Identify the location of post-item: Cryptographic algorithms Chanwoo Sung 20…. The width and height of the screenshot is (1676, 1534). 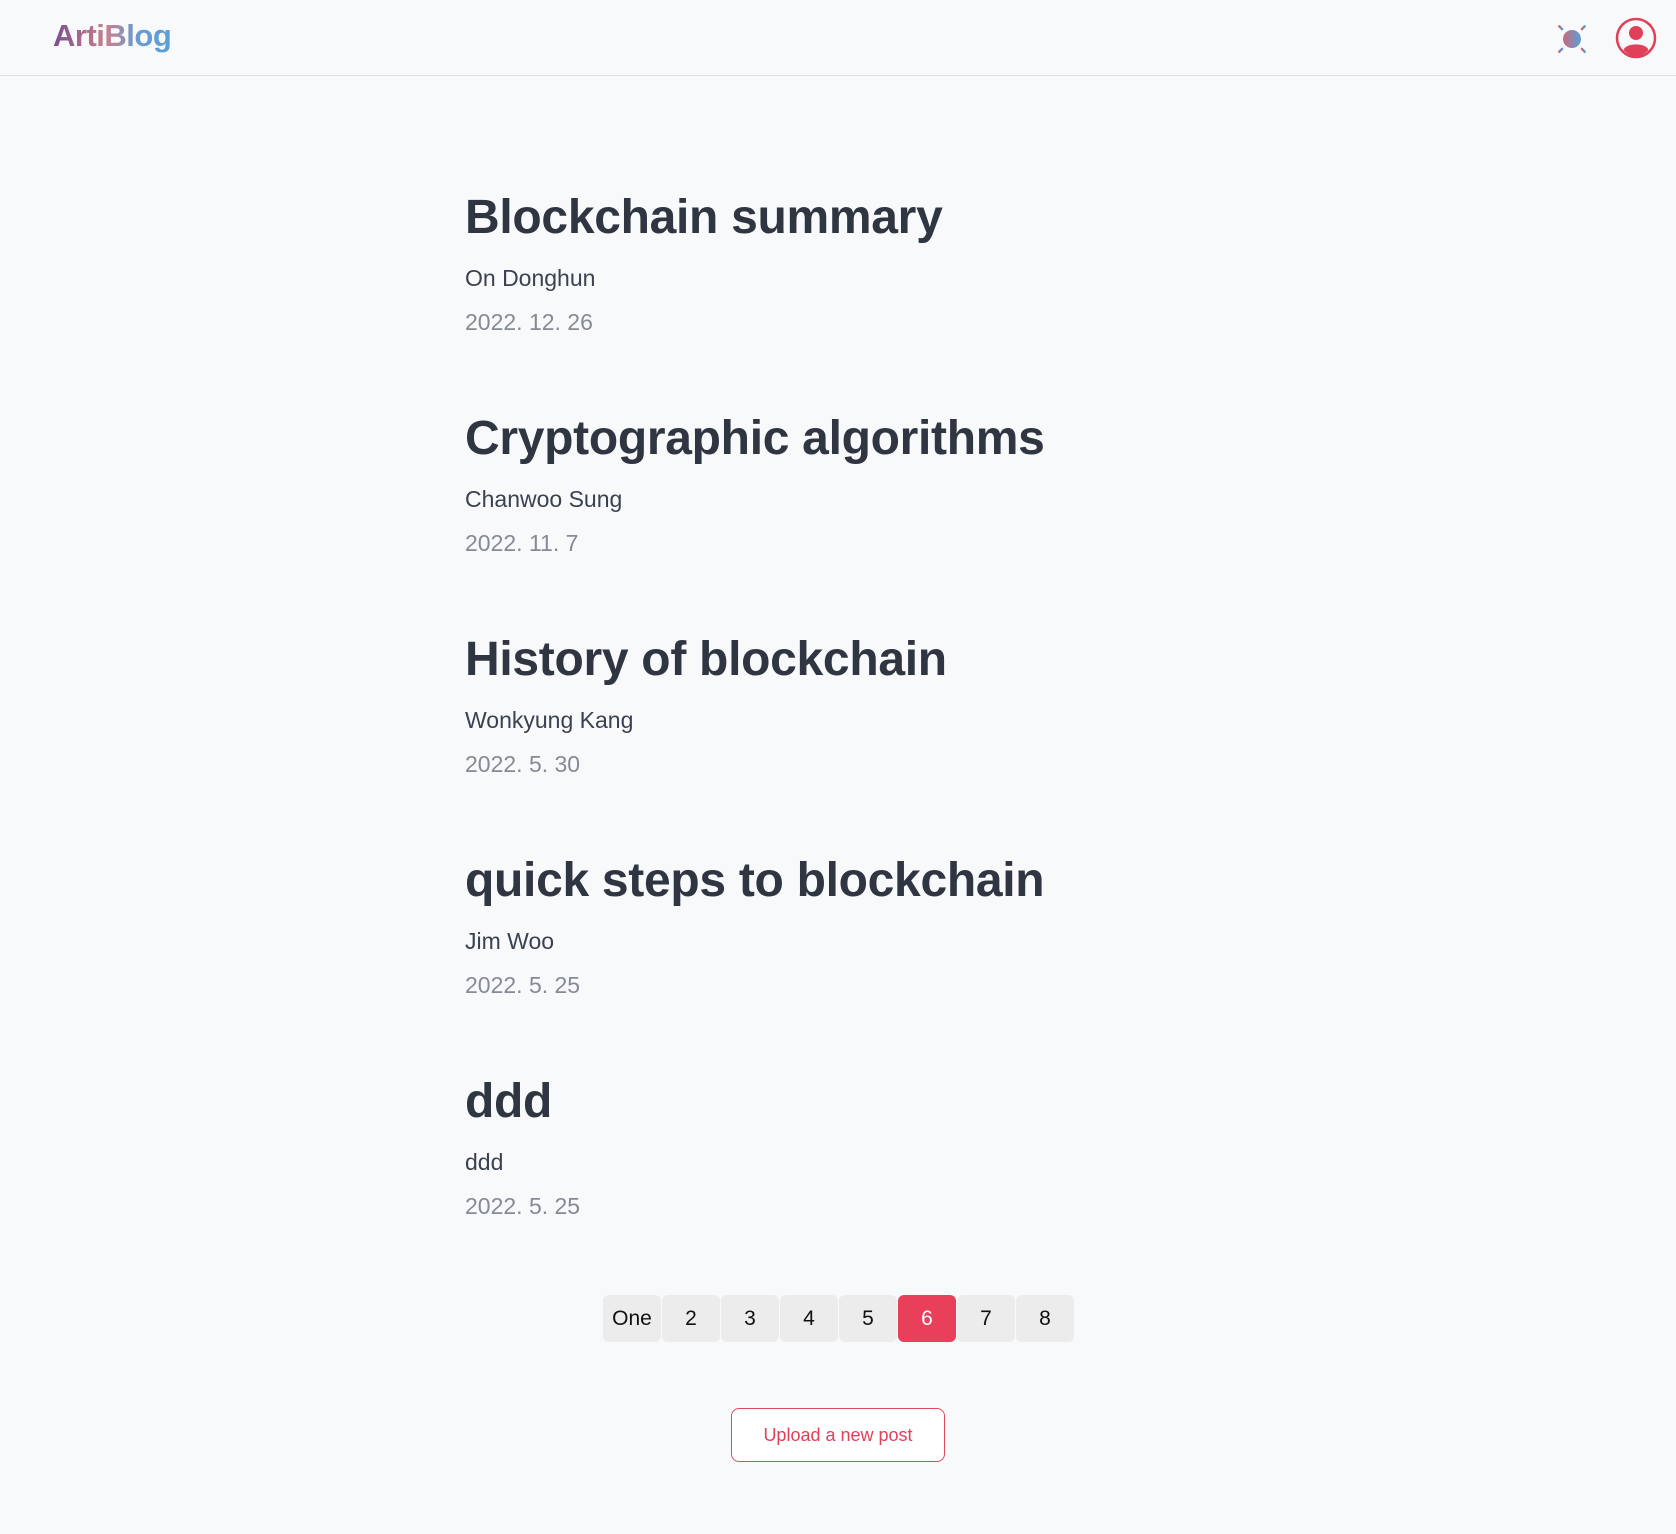
(845, 521).